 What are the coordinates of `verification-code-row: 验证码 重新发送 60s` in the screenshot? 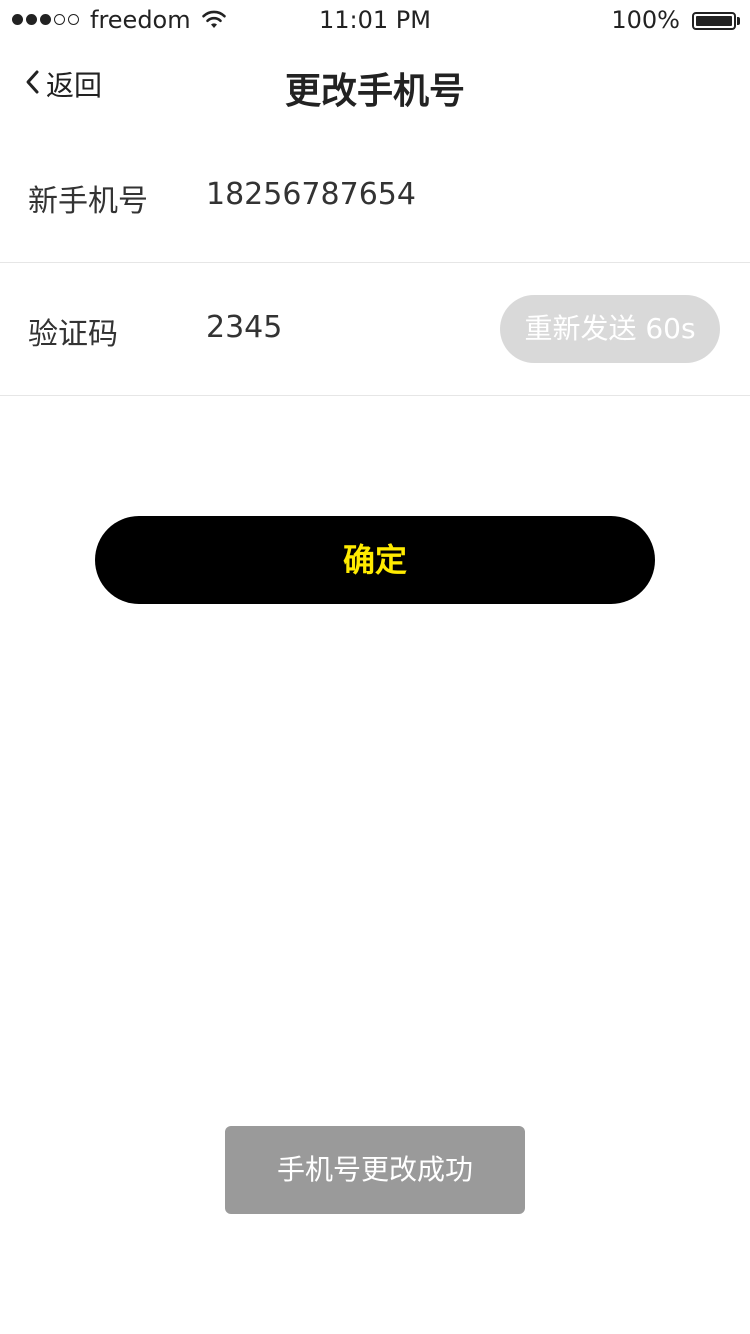 It's located at (375, 329).